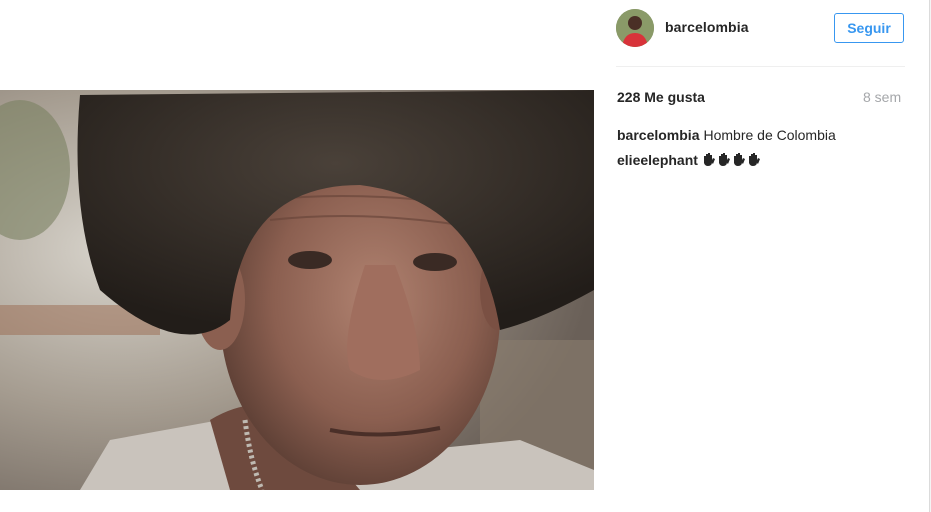 The image size is (931, 512). Describe the element at coordinates (661, 97) in the screenshot. I see `likes-count: 228 Me gusta` at that location.